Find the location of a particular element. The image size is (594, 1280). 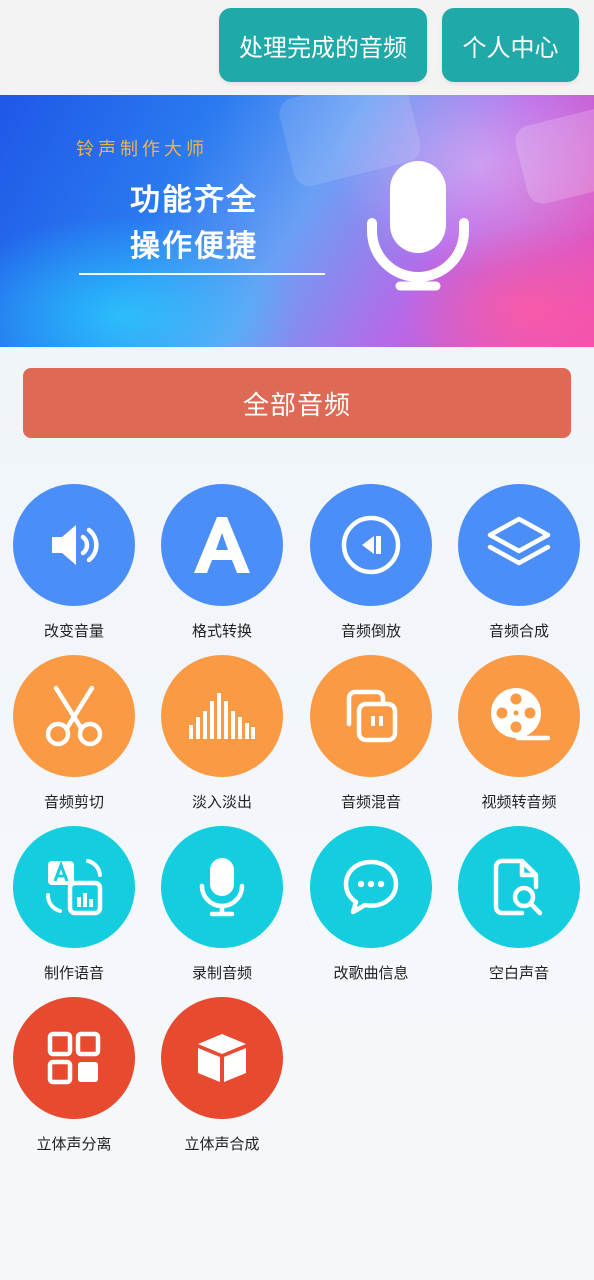

mix-icon is located at coordinates (372, 716).